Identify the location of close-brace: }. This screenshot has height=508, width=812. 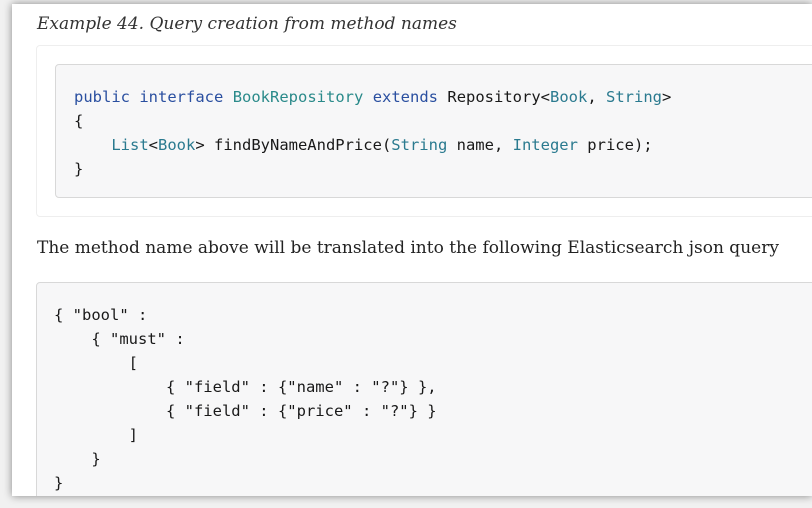
(79, 169).